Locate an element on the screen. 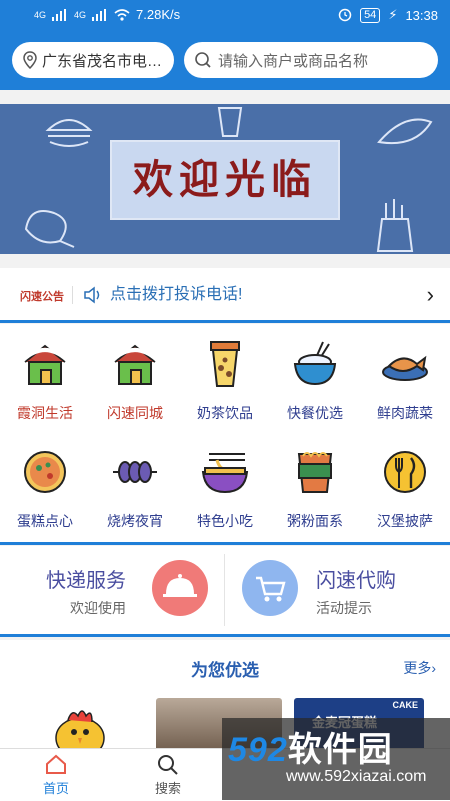  cloche-icon is located at coordinates (180, 588).